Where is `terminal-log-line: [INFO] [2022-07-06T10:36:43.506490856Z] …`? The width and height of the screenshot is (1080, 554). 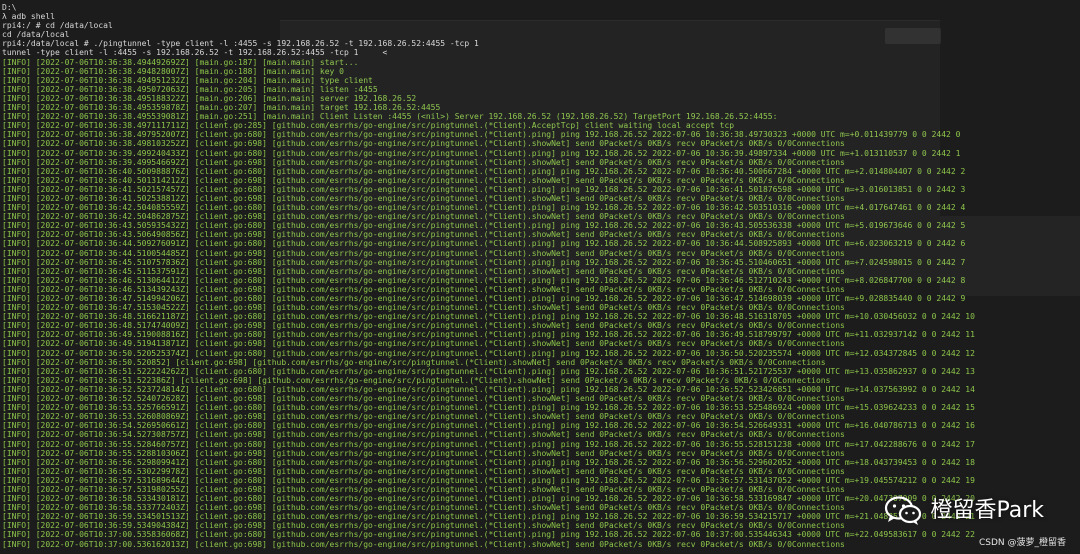 terminal-log-line: [INFO] [2022-07-06T10:36:43.506490856Z] … is located at coordinates (423, 235).